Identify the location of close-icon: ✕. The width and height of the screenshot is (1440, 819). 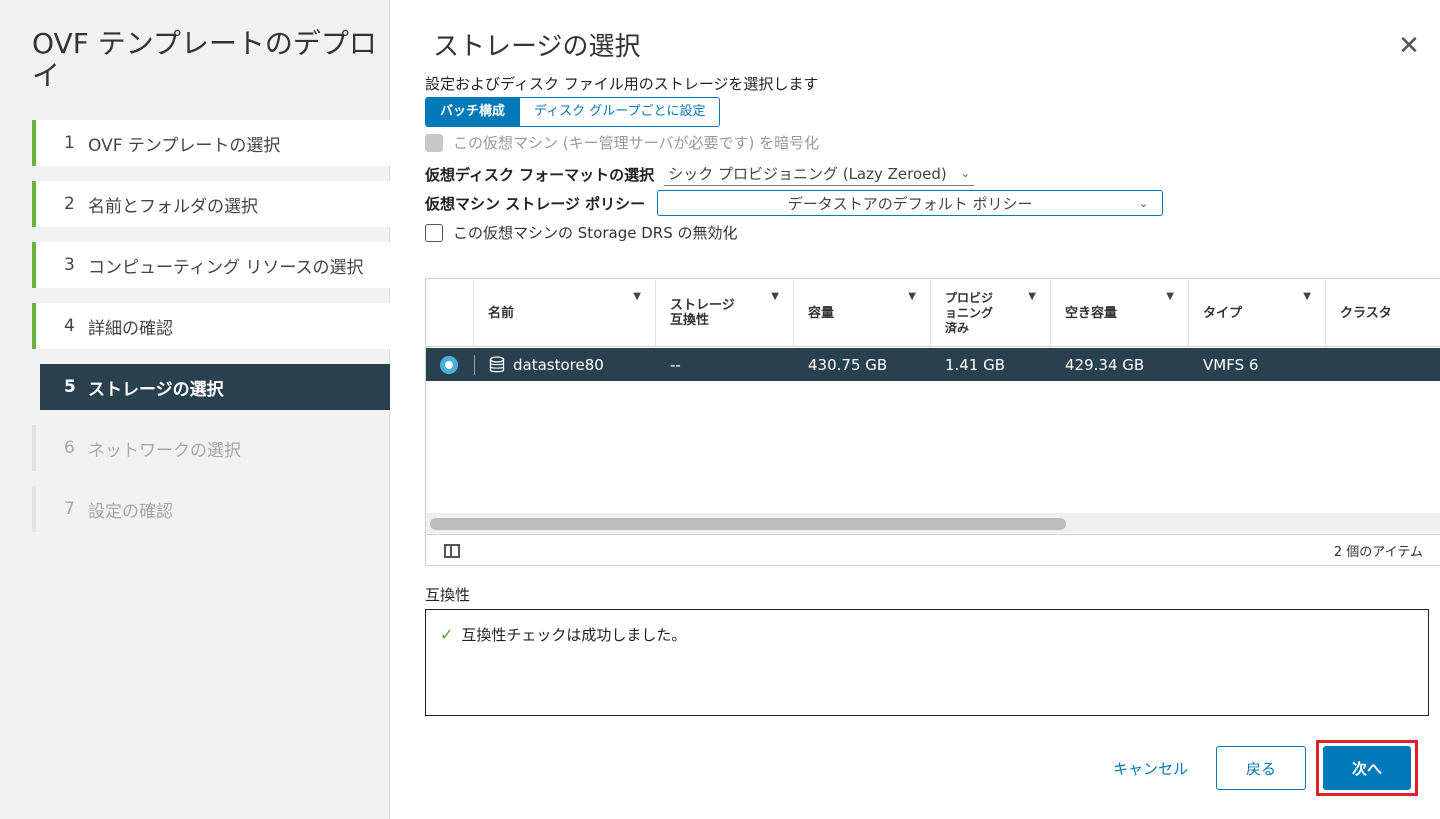
(1409, 46).